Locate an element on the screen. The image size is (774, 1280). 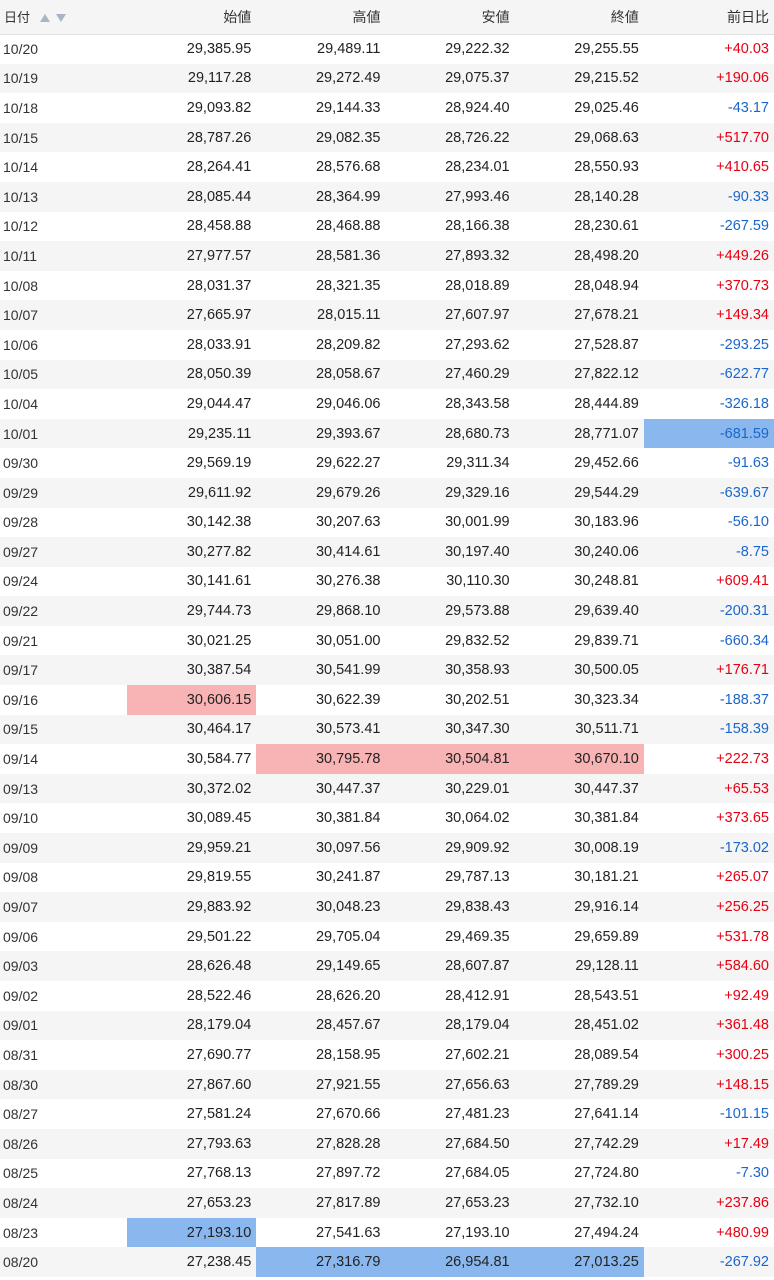
cell-change: -293.25 is located at coordinates (744, 344).